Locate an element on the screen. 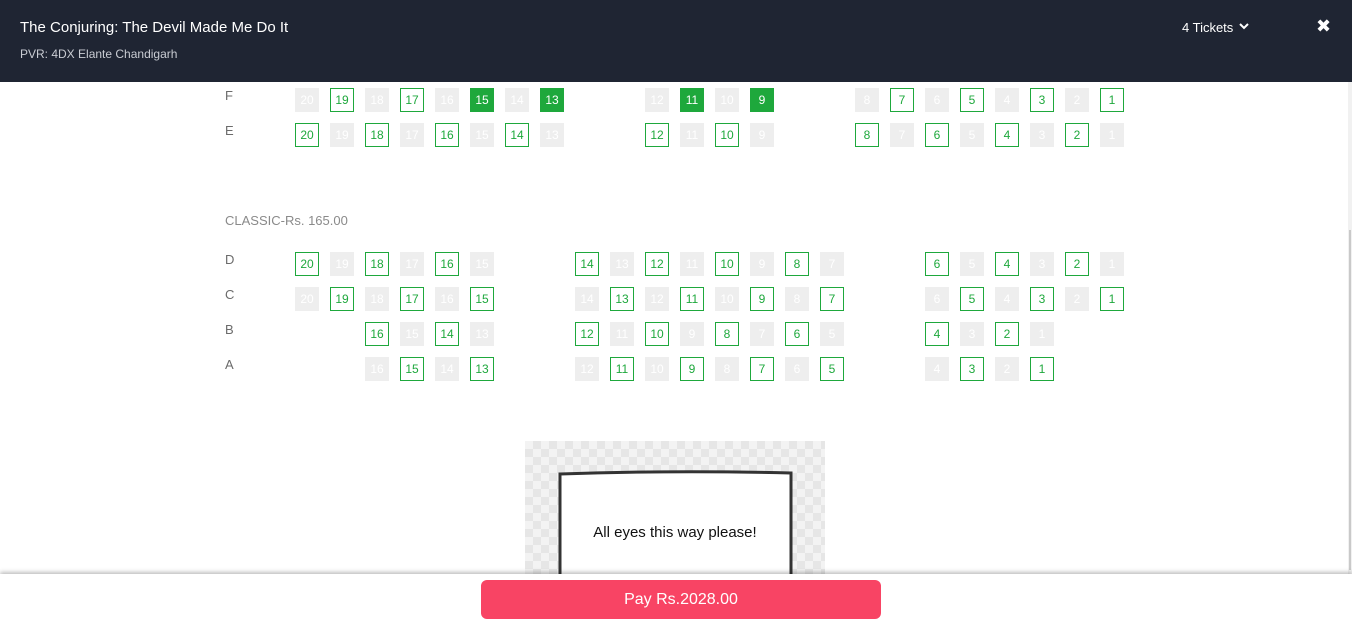  seat-b-2: 2 is located at coordinates (1007, 334).